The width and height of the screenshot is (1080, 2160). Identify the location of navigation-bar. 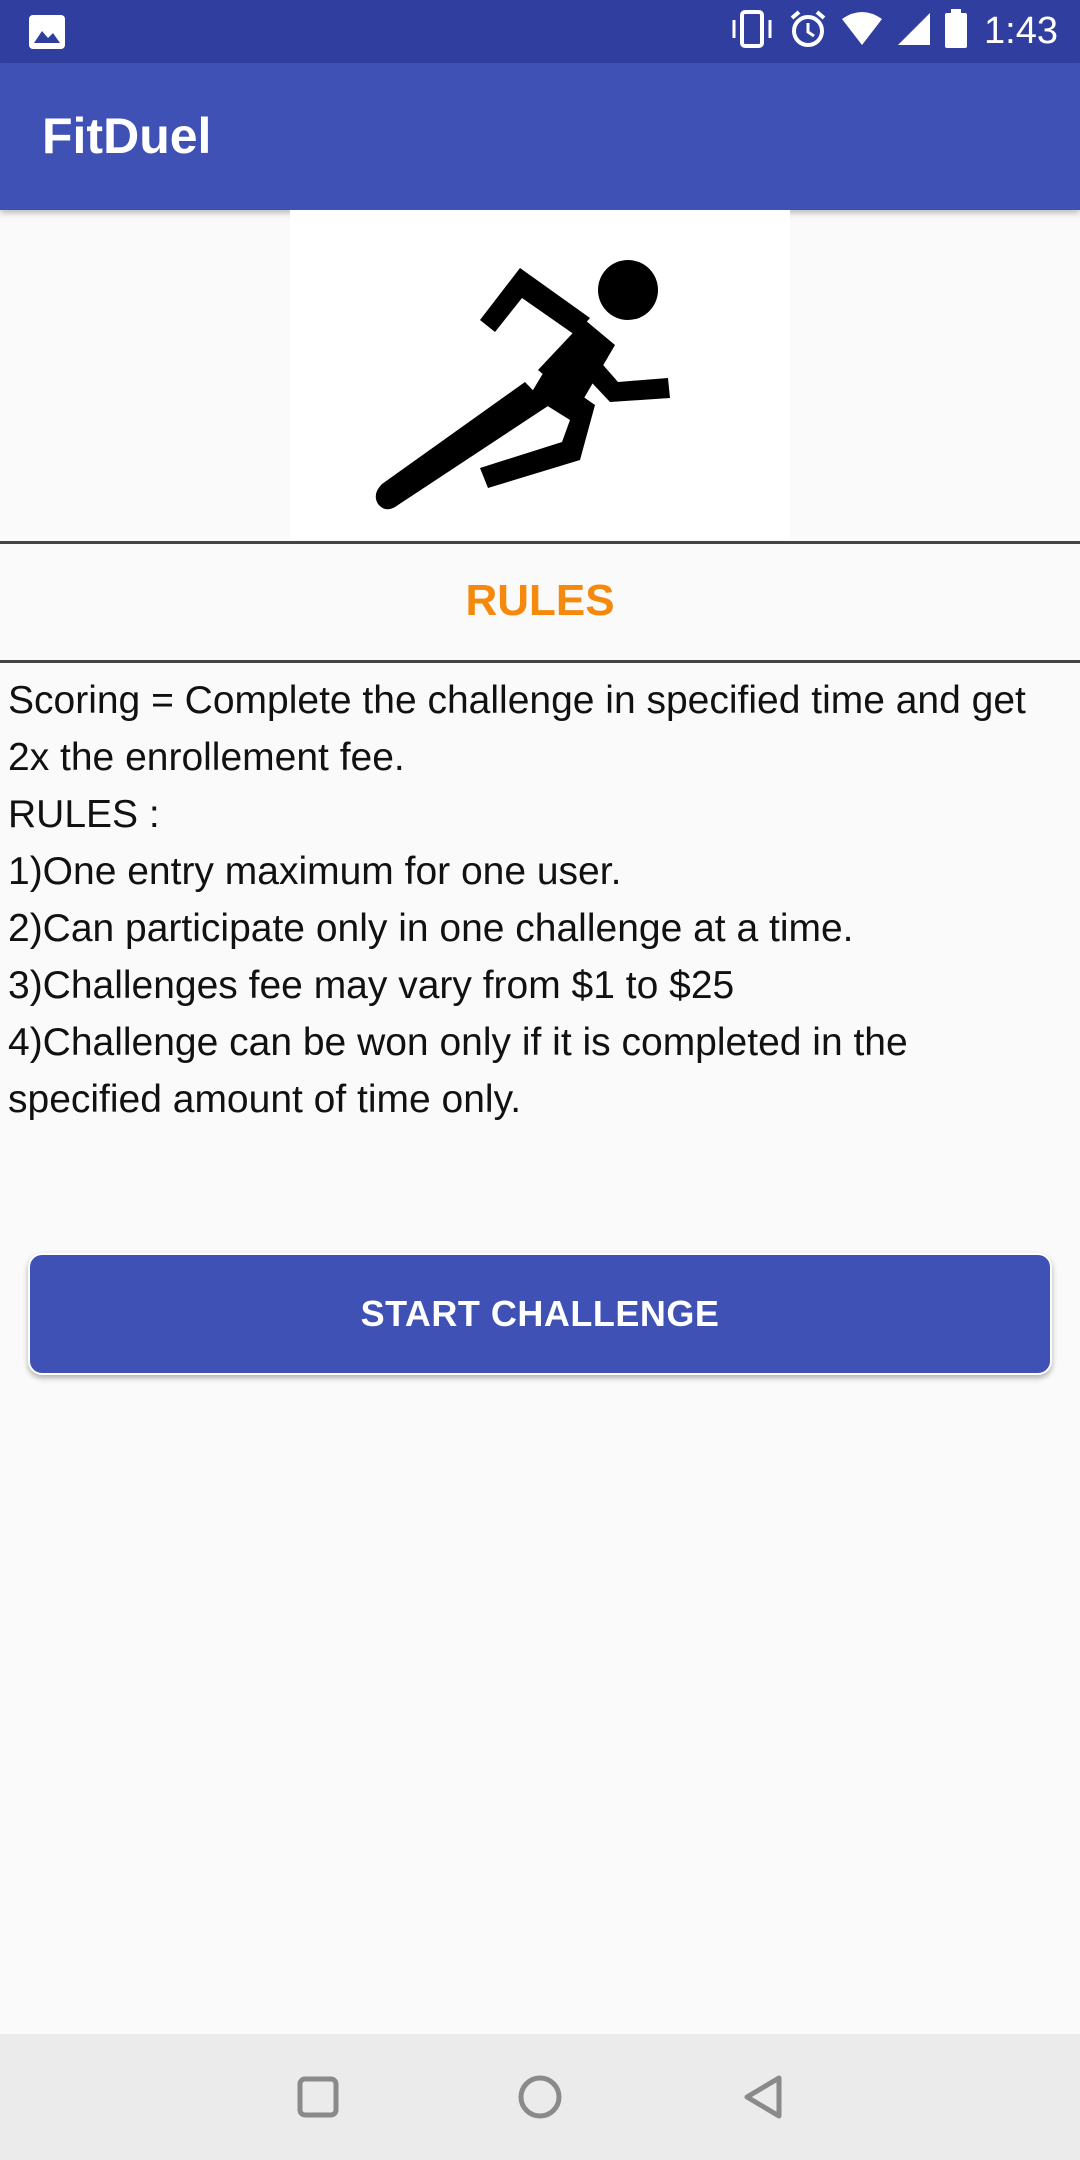
(540, 2097).